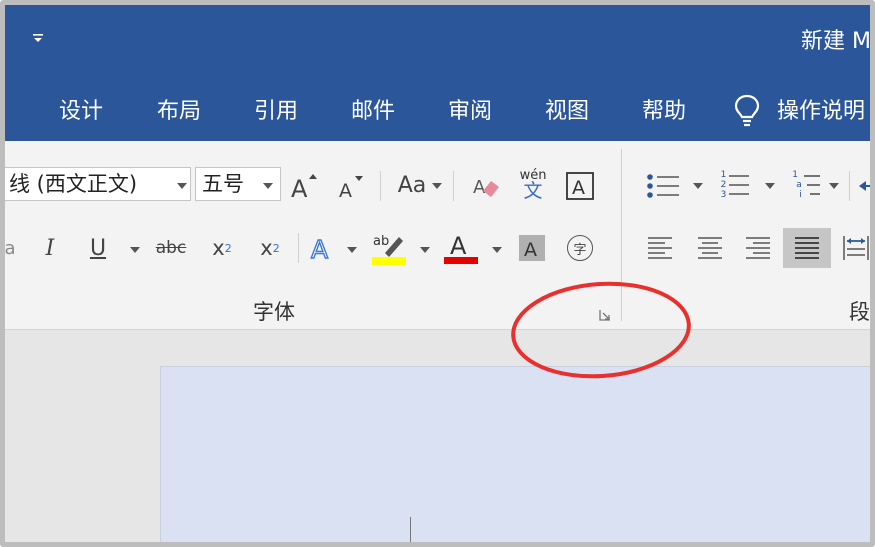  What do you see at coordinates (50, 248) in the screenshot?
I see `italic-button: I` at bounding box center [50, 248].